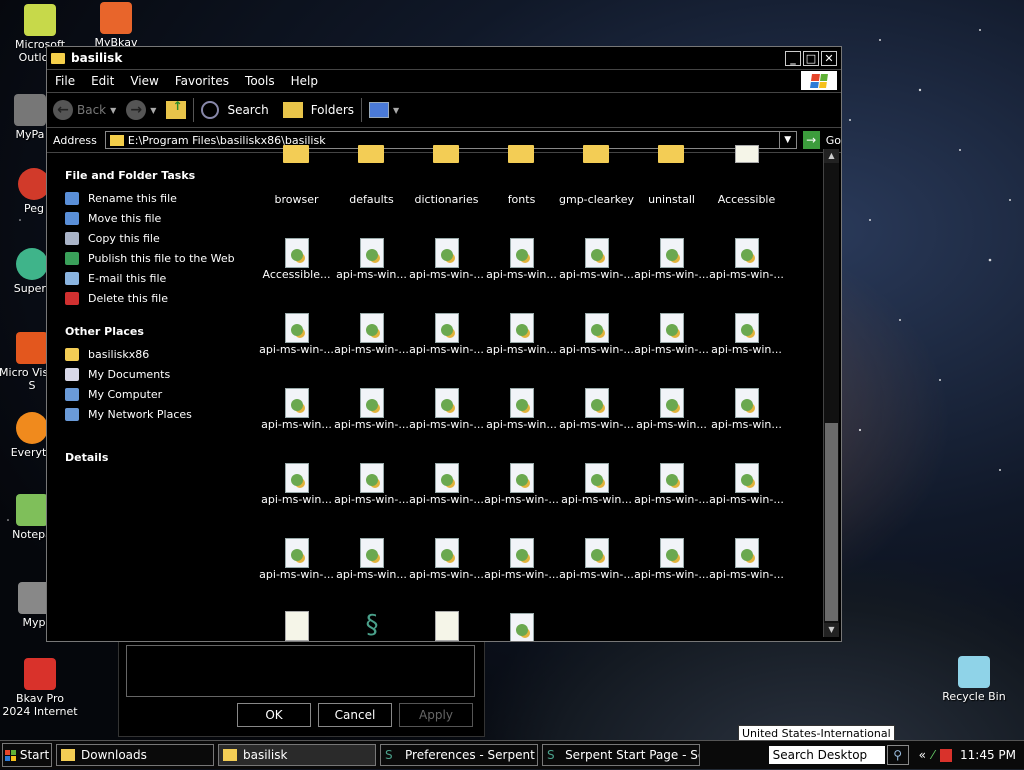  Describe the element at coordinates (831, 156) in the screenshot. I see `scroll-up-icon: ▲` at that location.